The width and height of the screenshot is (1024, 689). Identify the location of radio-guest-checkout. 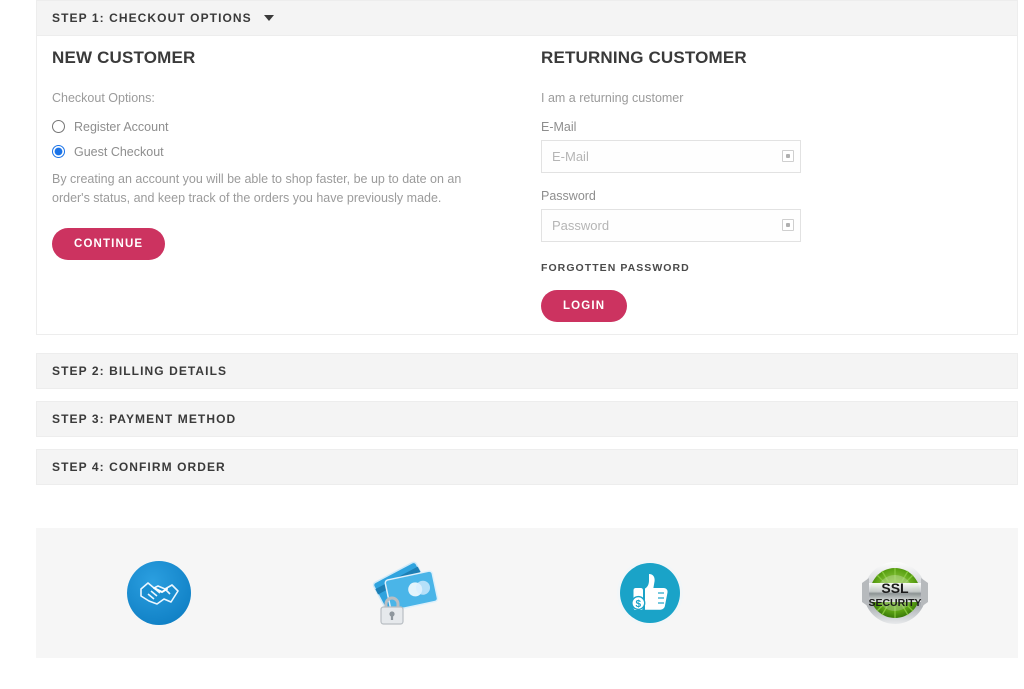
(58, 152).